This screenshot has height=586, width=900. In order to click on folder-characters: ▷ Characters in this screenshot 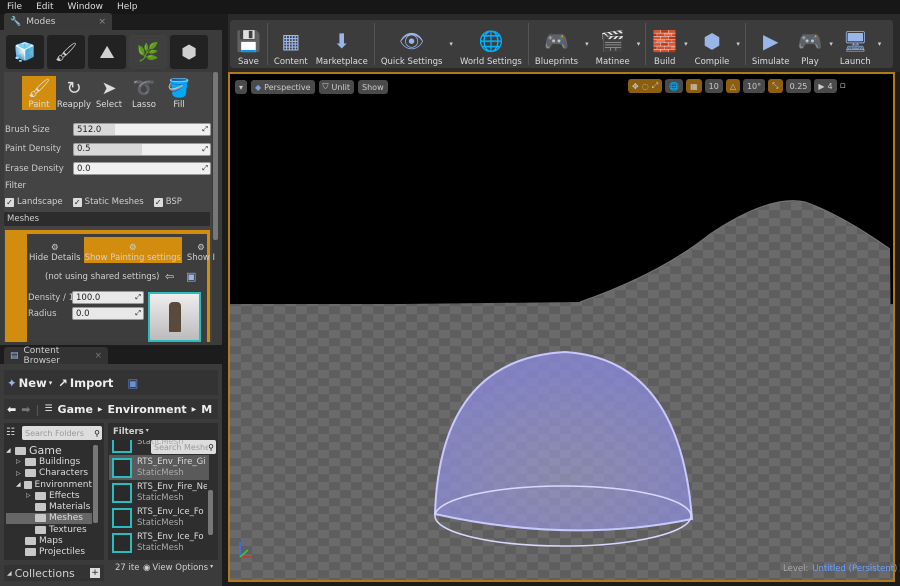, I will do `click(49, 473)`.